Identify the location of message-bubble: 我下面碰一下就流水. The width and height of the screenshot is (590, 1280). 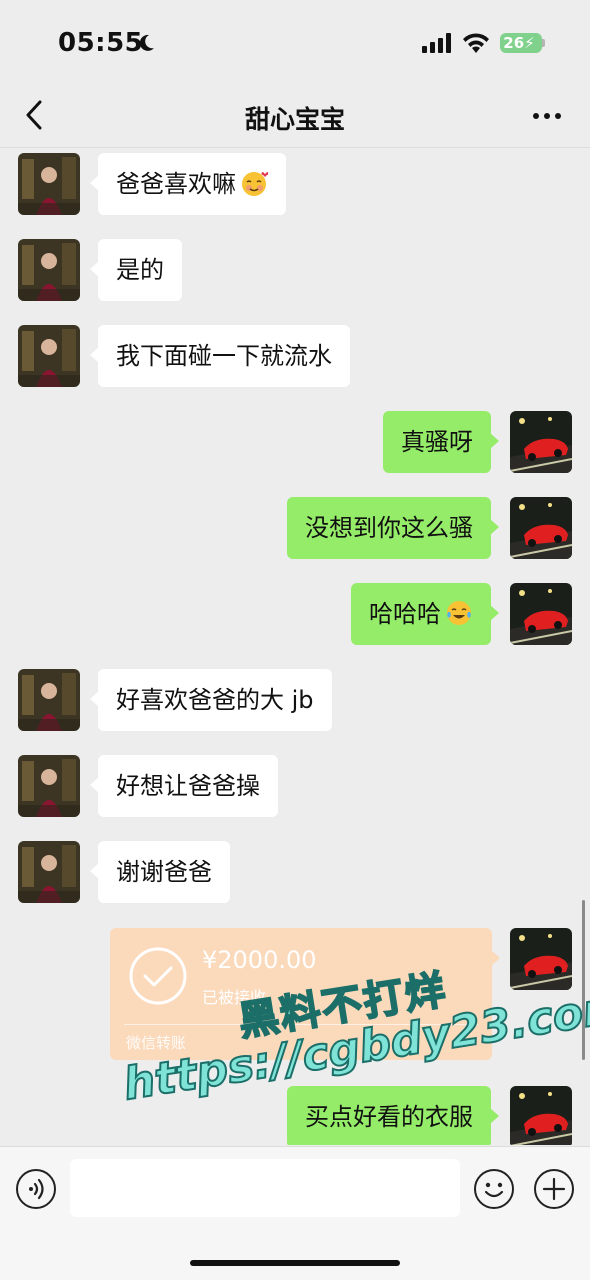
(220, 356).